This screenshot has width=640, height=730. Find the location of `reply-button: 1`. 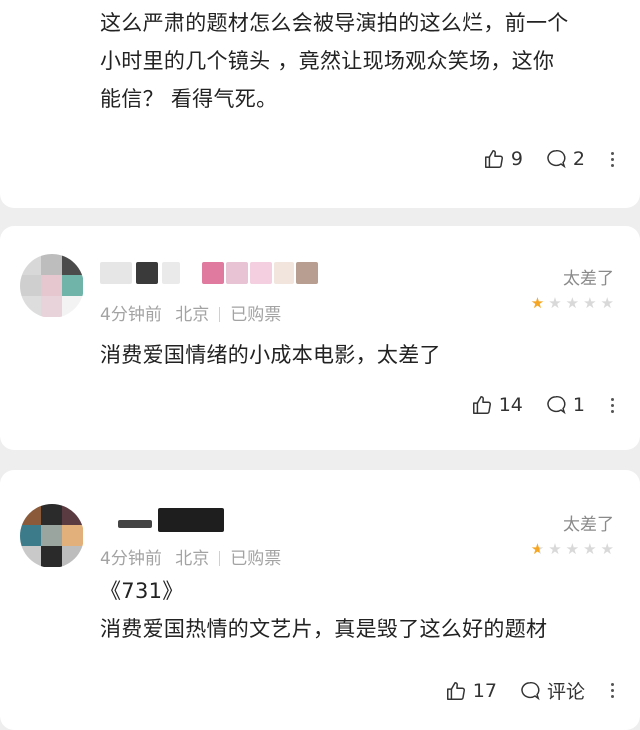

reply-button: 1 is located at coordinates (565, 405).